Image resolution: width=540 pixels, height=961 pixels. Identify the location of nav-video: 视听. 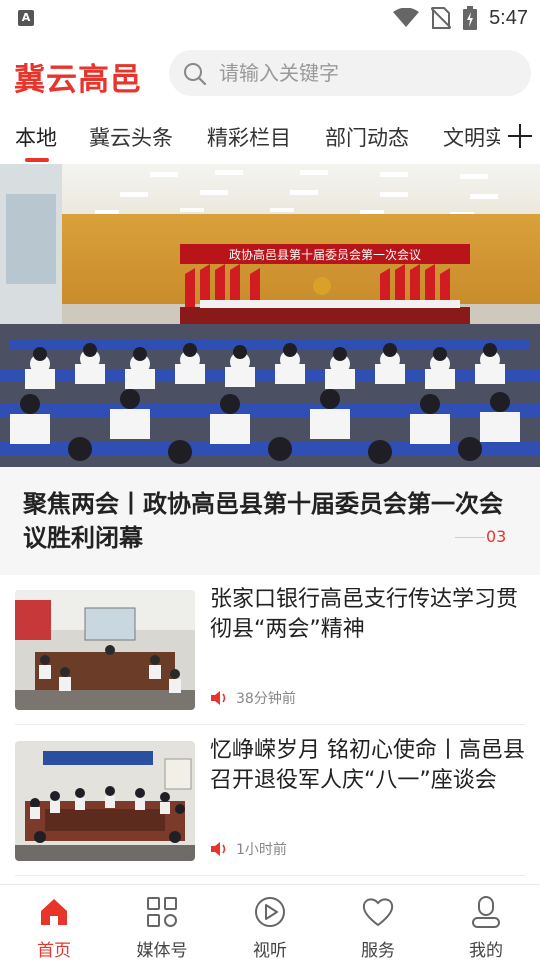
(270, 923).